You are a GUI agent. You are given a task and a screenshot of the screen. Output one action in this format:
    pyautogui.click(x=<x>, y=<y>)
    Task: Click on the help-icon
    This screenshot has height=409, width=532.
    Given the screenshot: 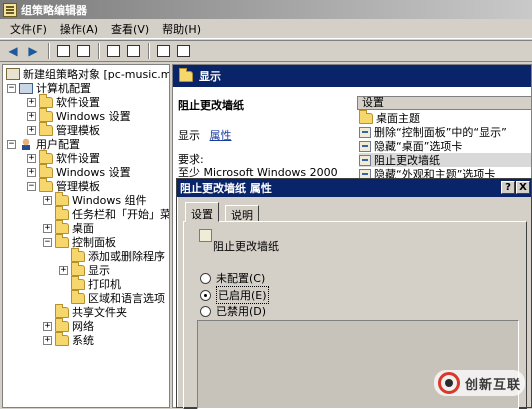 What is the action you would take?
    pyautogui.click(x=163, y=51)
    